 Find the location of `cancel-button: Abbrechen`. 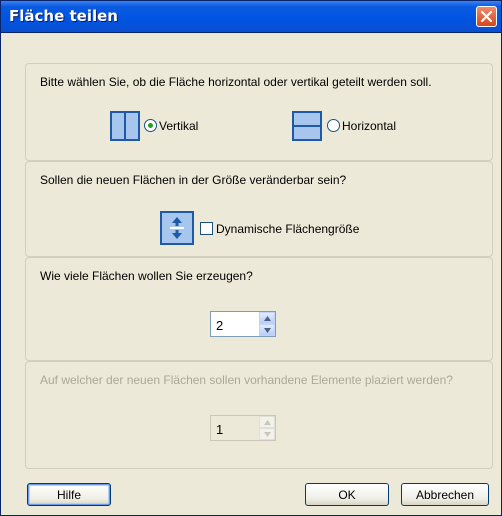

cancel-button: Abbrechen is located at coordinates (445, 494).